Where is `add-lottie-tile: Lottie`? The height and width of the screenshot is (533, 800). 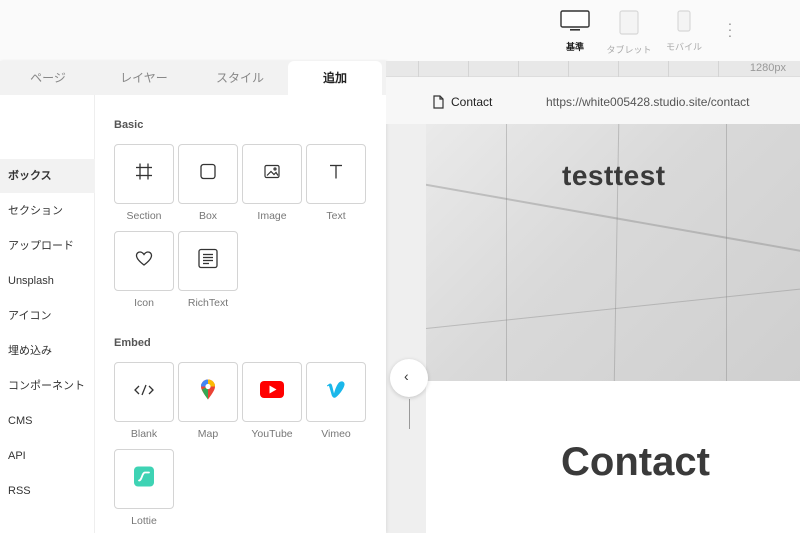 add-lottie-tile: Lottie is located at coordinates (144, 488).